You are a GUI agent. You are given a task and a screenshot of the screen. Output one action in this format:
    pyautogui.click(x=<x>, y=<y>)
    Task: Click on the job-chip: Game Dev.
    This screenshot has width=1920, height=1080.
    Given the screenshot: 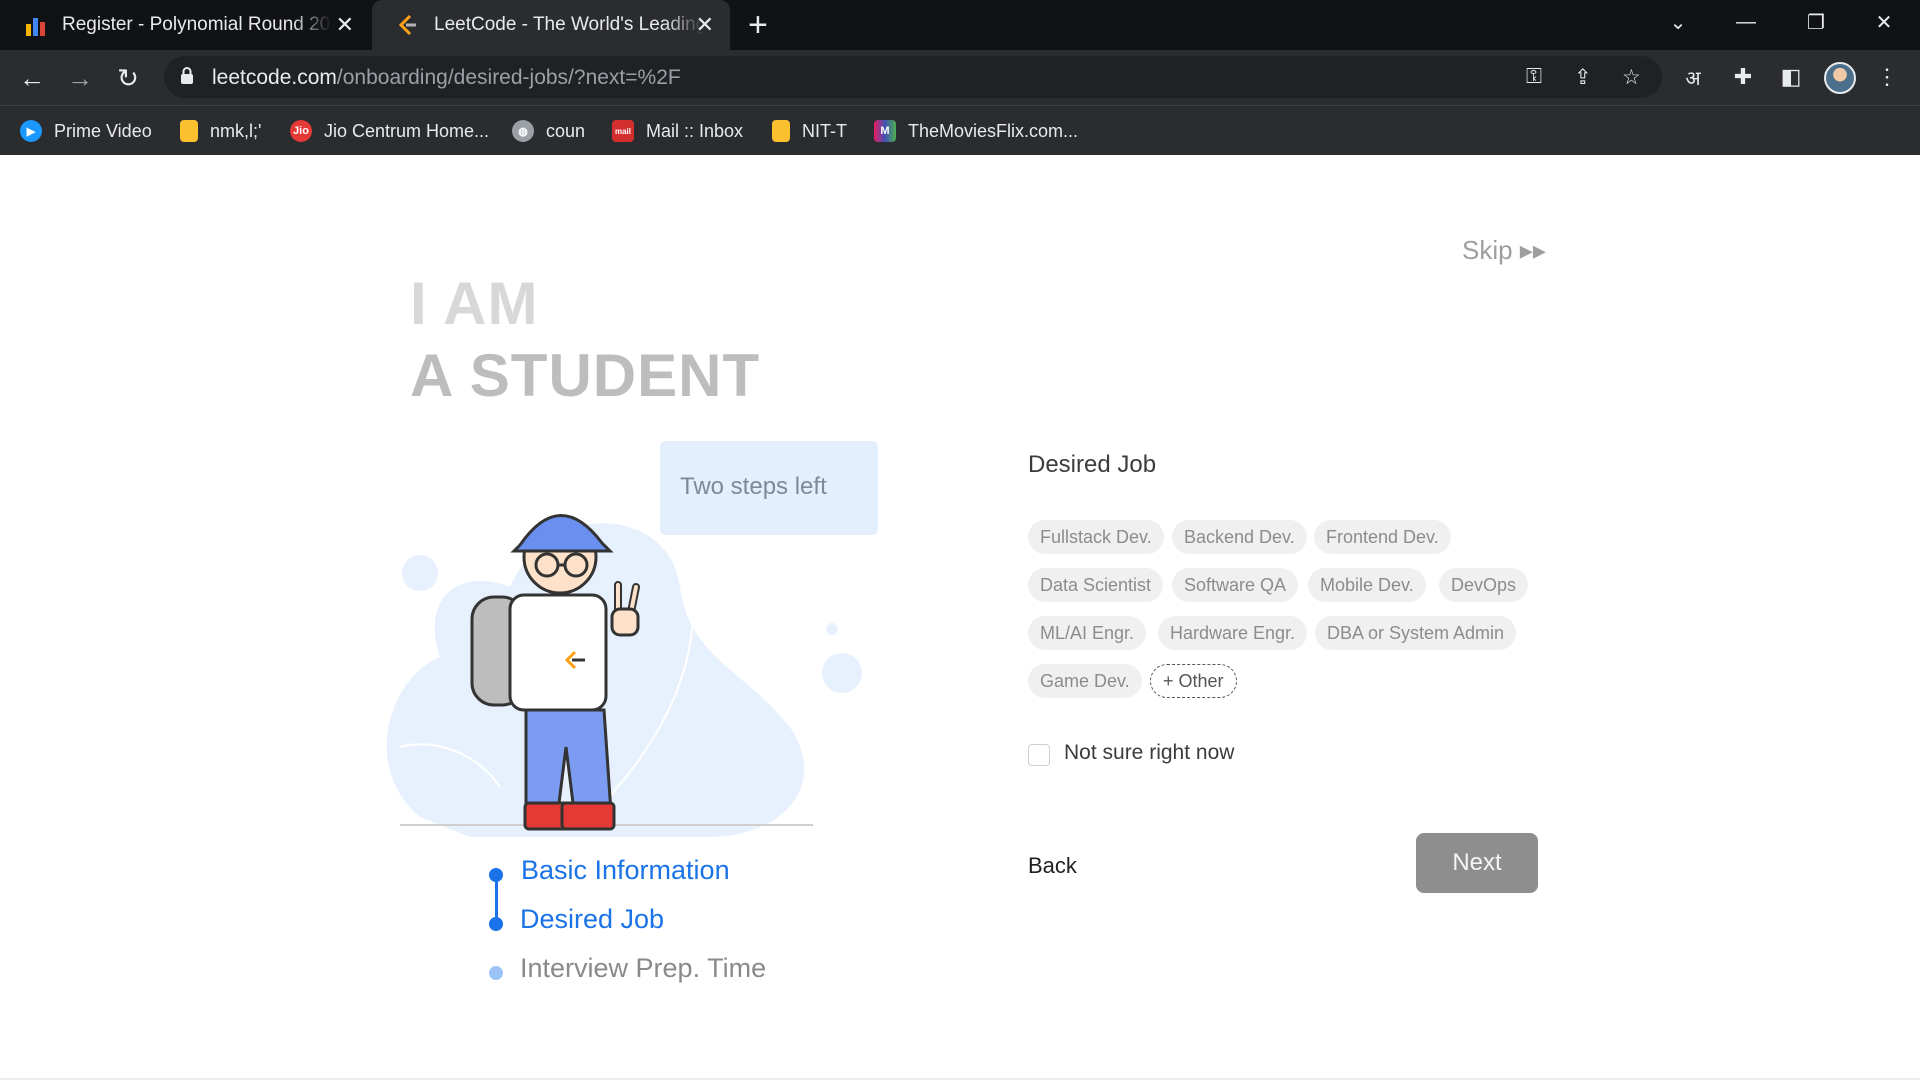 What is the action you would take?
    pyautogui.click(x=1085, y=681)
    